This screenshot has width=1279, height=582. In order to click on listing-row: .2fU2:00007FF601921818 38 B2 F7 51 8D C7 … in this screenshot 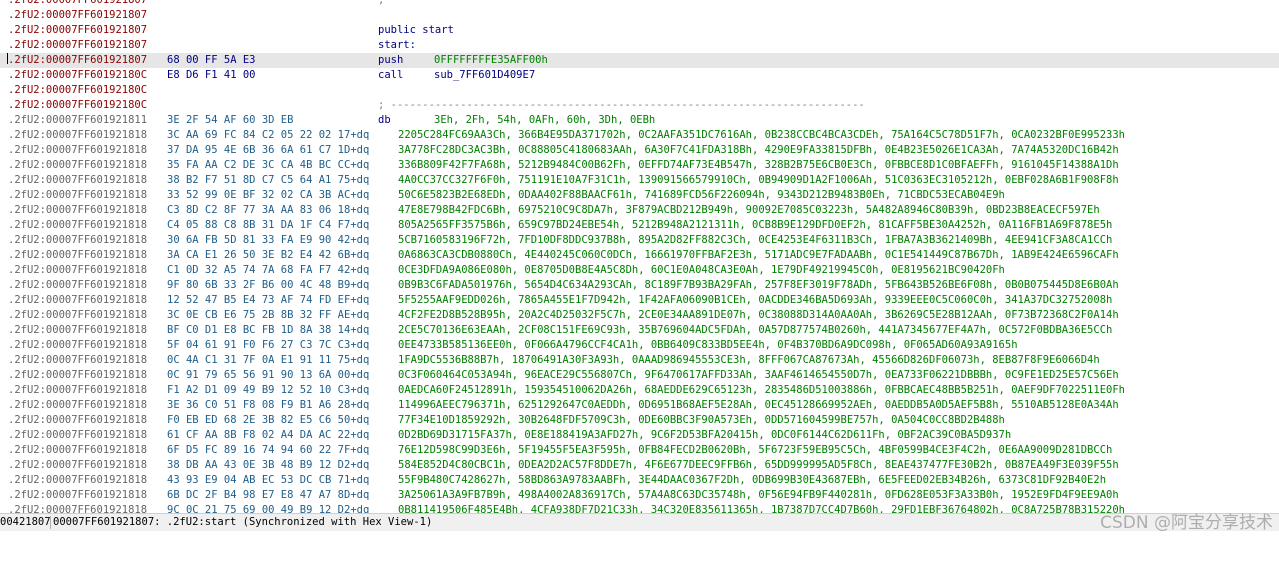, I will do `click(639, 180)`.